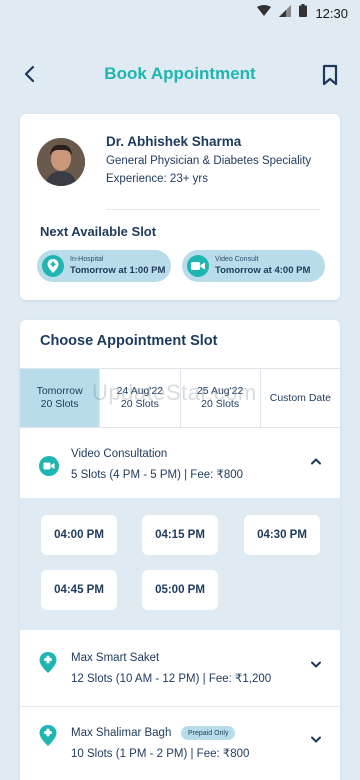 The image size is (360, 780). I want to click on video-consultation-summary: 5 Slots (4 PM - 5 PM) | Fee: ₹800, so click(157, 475).